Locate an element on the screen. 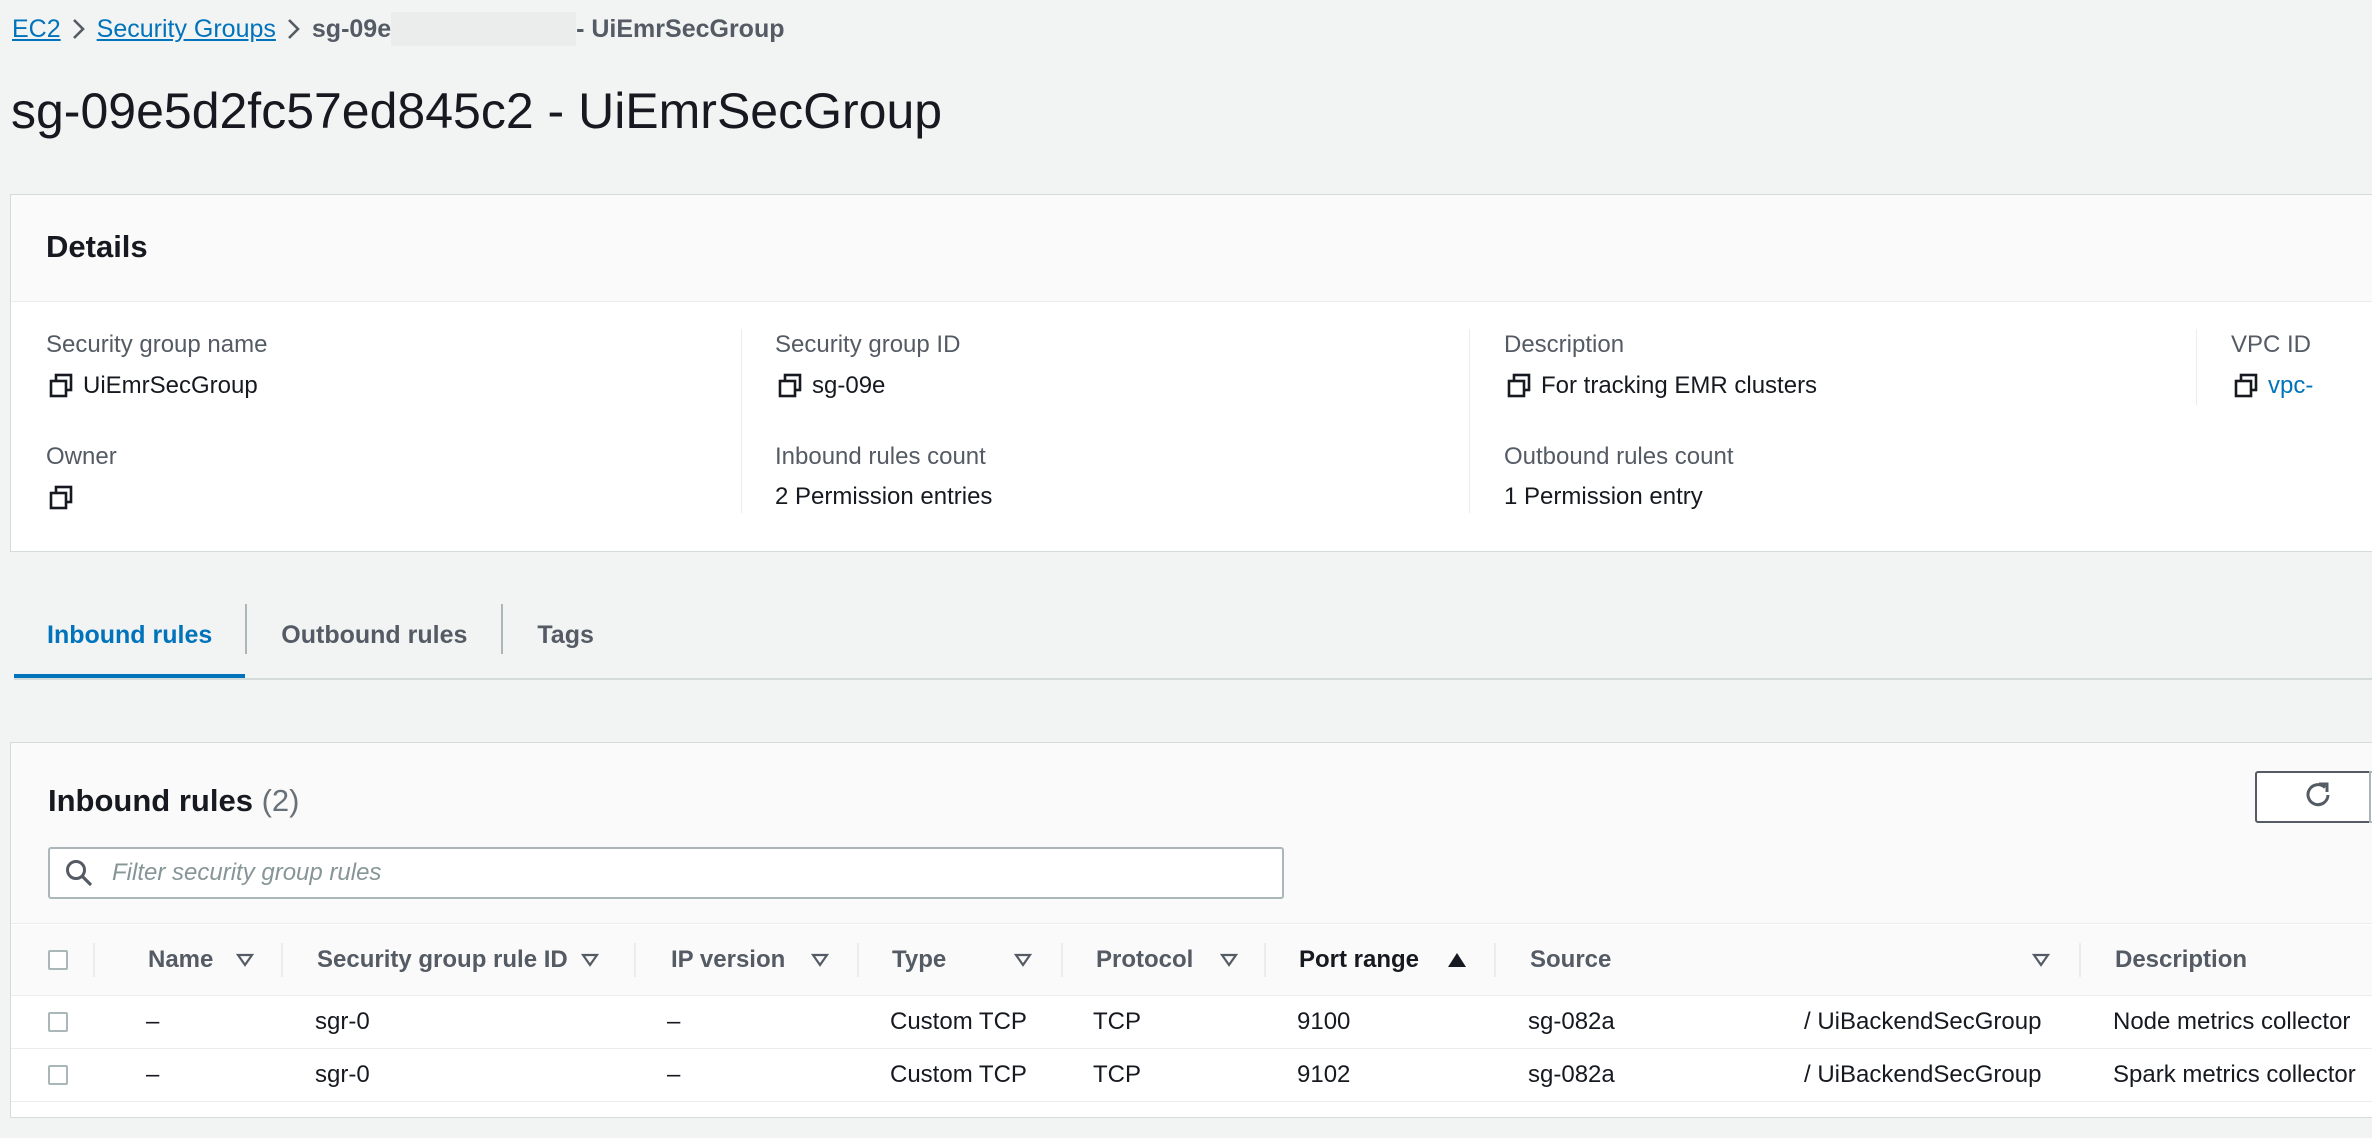 This screenshot has width=2372, height=1138. column-header-source: Source is located at coordinates (1790, 960).